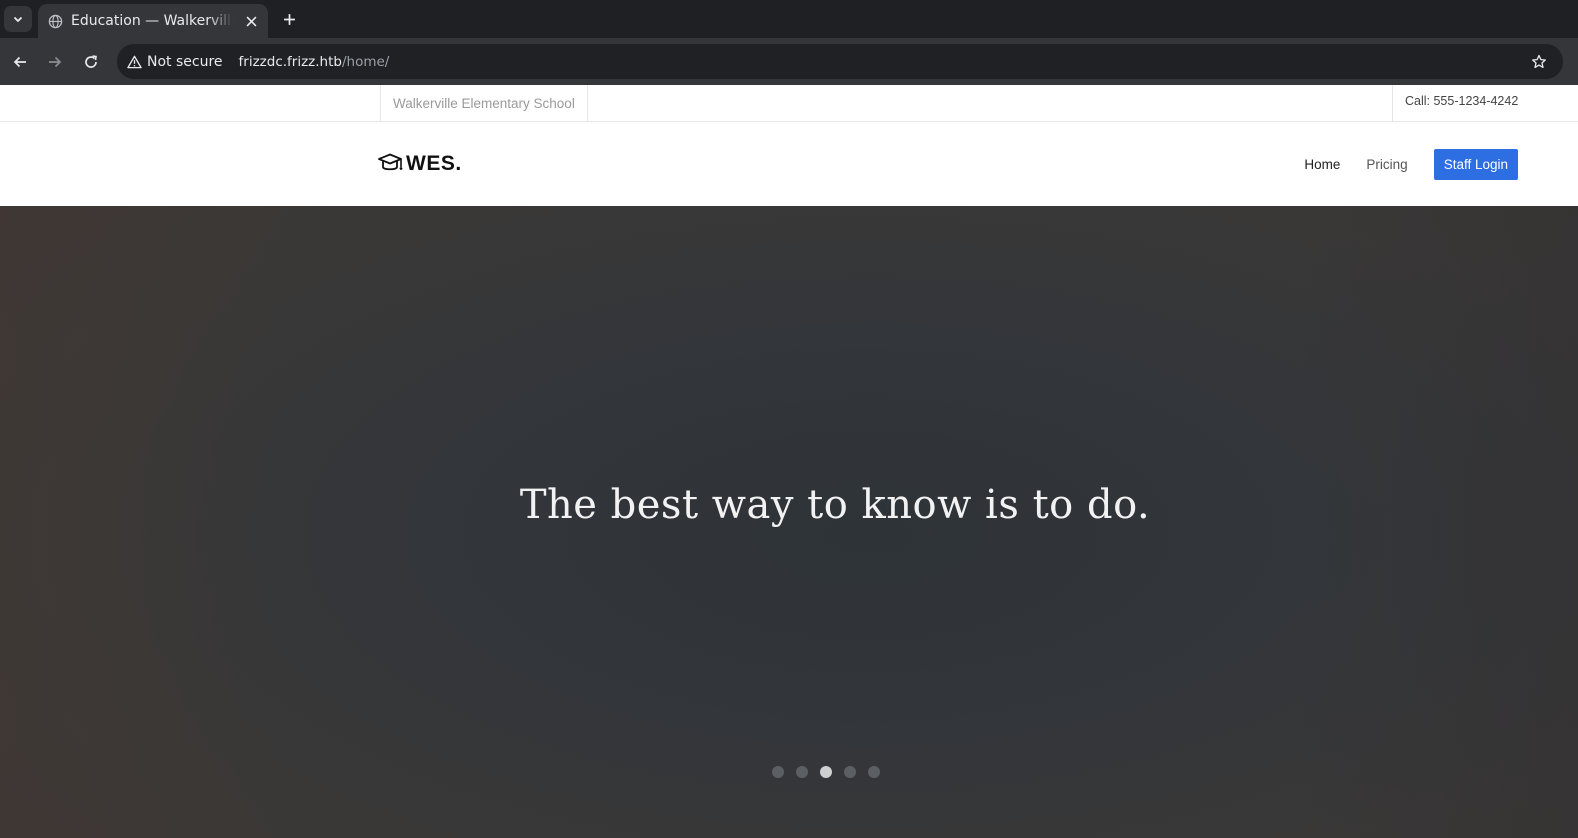  I want to click on nav-home-link: Home, so click(1322, 164).